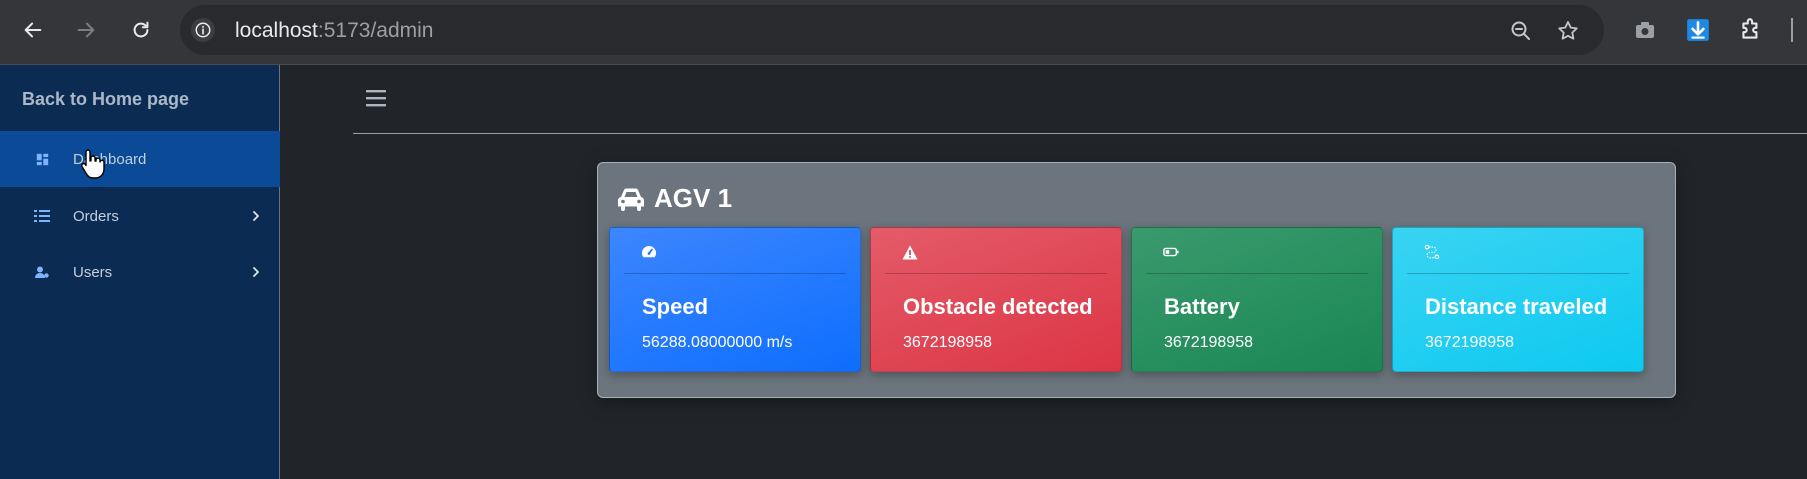  What do you see at coordinates (1568, 31) in the screenshot?
I see `bookmark-star-icon` at bounding box center [1568, 31].